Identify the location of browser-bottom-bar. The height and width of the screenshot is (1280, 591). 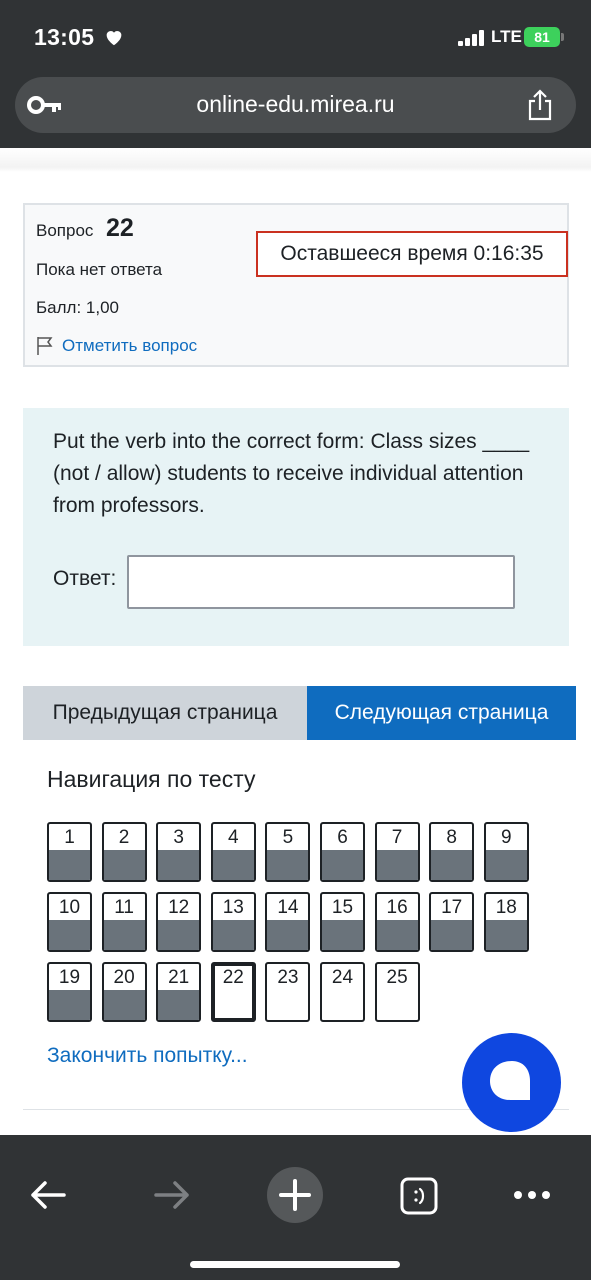
(295, 1207).